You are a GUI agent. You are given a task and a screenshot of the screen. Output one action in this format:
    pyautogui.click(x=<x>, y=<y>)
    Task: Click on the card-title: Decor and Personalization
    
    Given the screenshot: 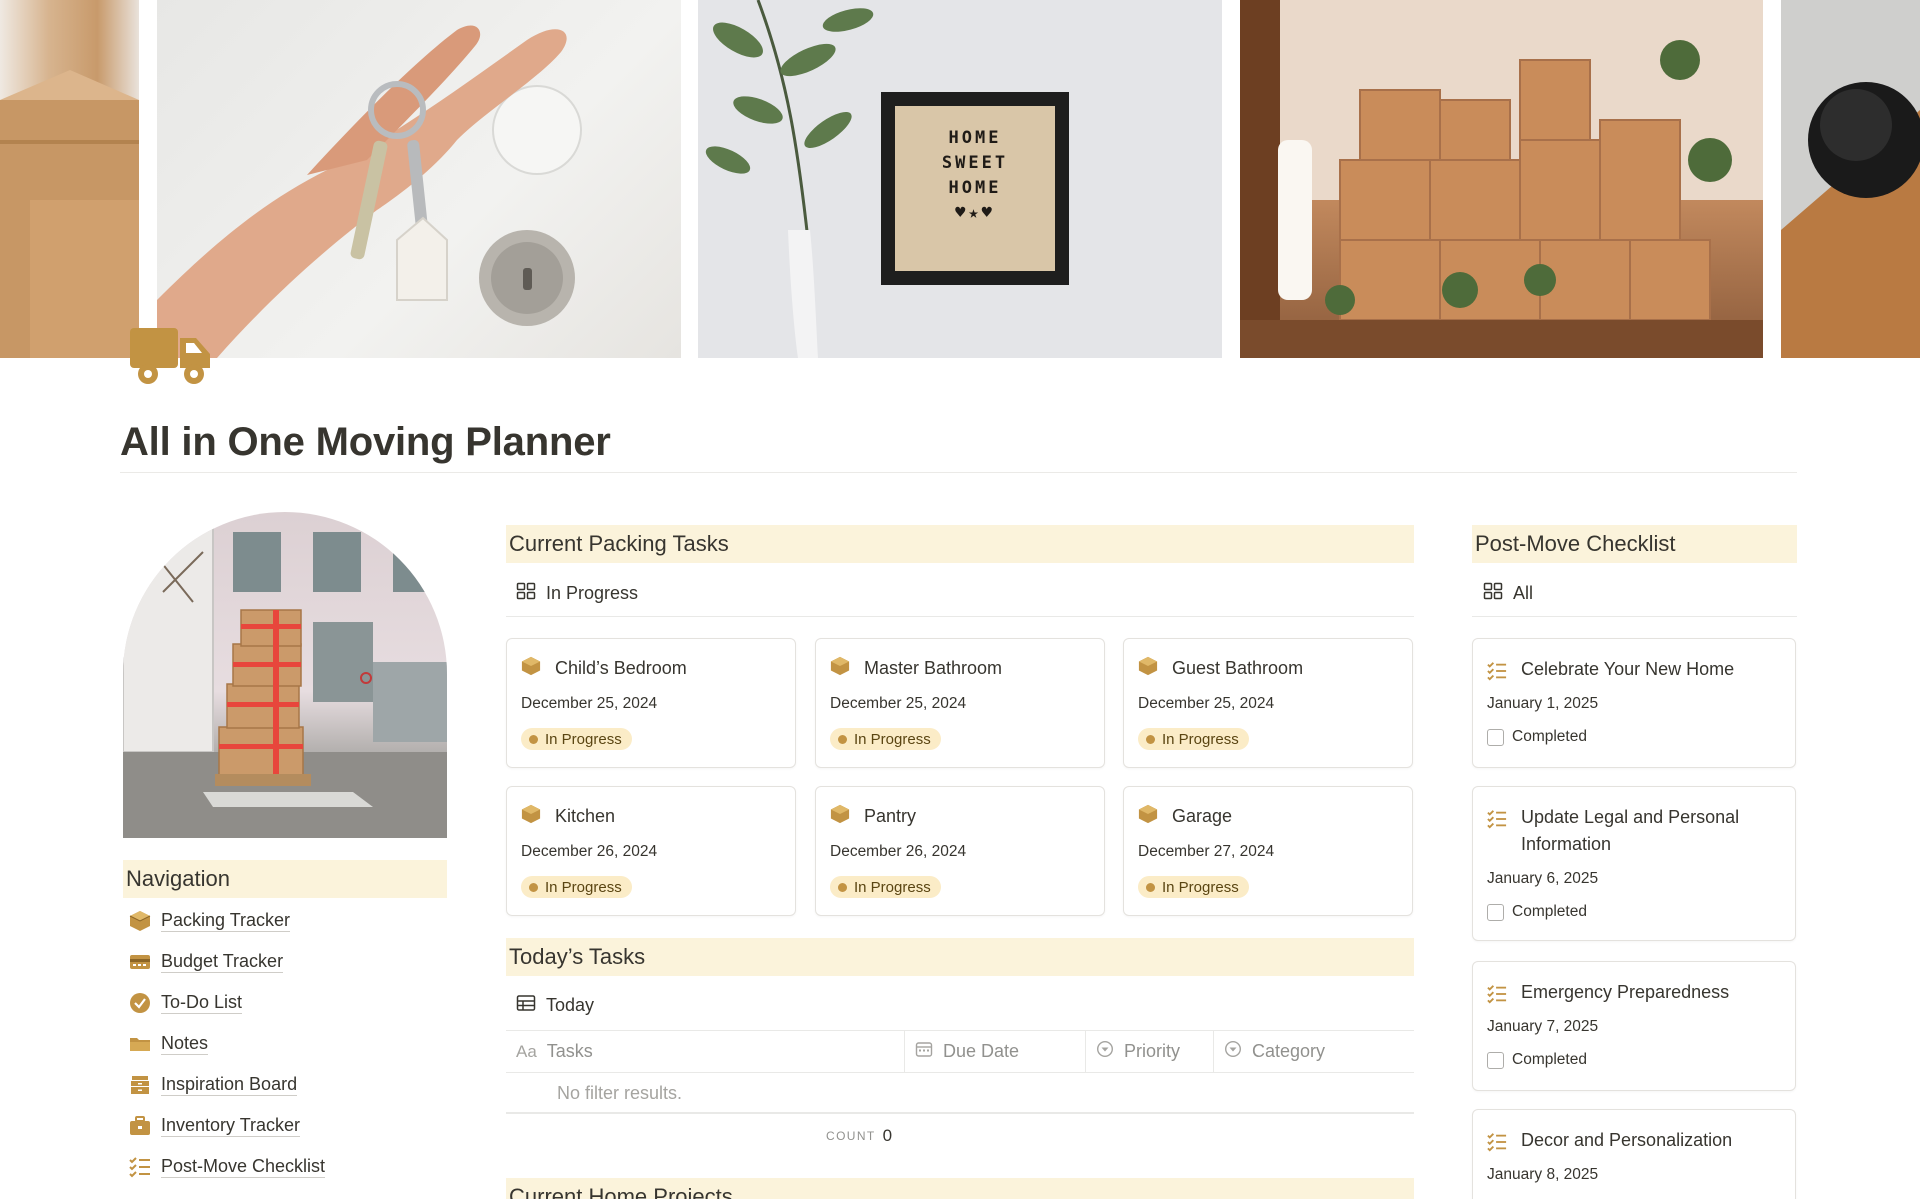 What is the action you would take?
    pyautogui.click(x=1627, y=1140)
    